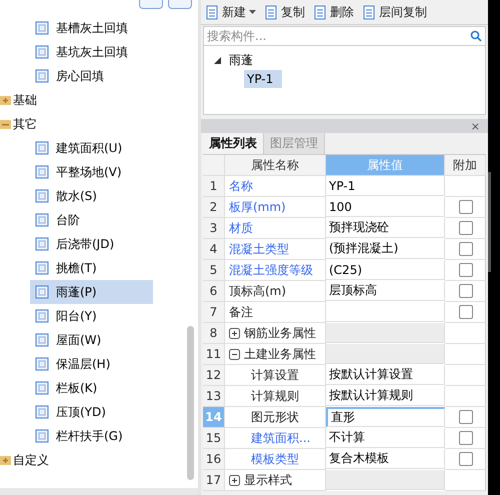  I want to click on row-number: 5, so click(214, 270).